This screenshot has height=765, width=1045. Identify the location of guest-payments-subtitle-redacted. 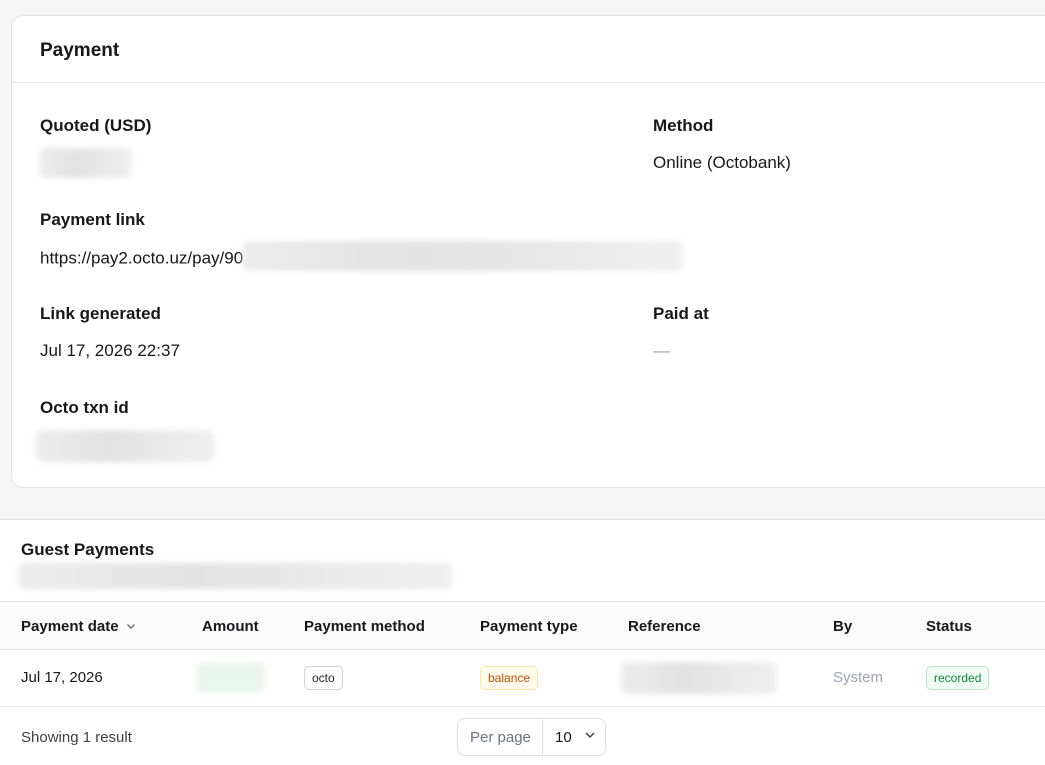
(235, 576).